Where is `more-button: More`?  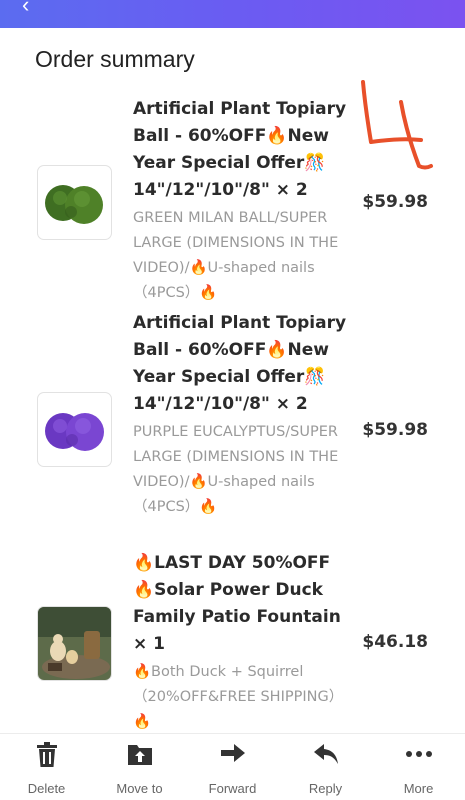
more-button: More is located at coordinates (418, 767).